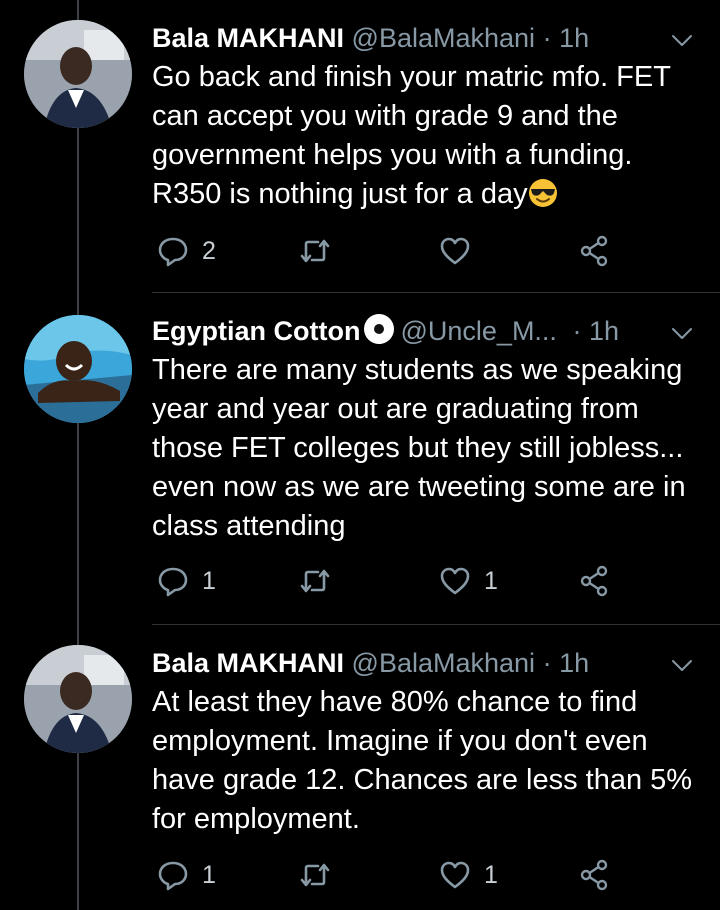 The height and width of the screenshot is (910, 720). Describe the element at coordinates (256, 331) in the screenshot. I see `display-name: Egyptian Cotton` at that location.